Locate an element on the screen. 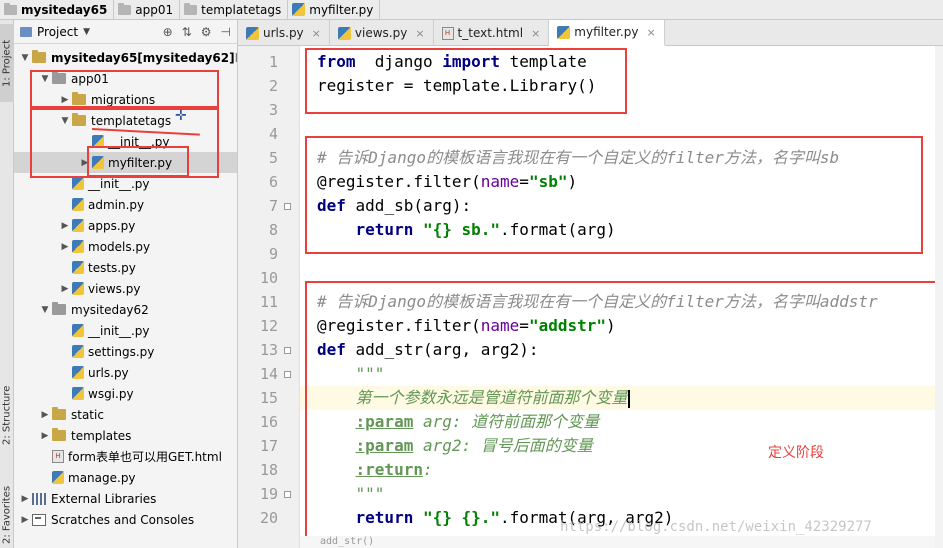 This screenshot has width=943, height=548. tree-item: ▶ views.py is located at coordinates (125, 288).